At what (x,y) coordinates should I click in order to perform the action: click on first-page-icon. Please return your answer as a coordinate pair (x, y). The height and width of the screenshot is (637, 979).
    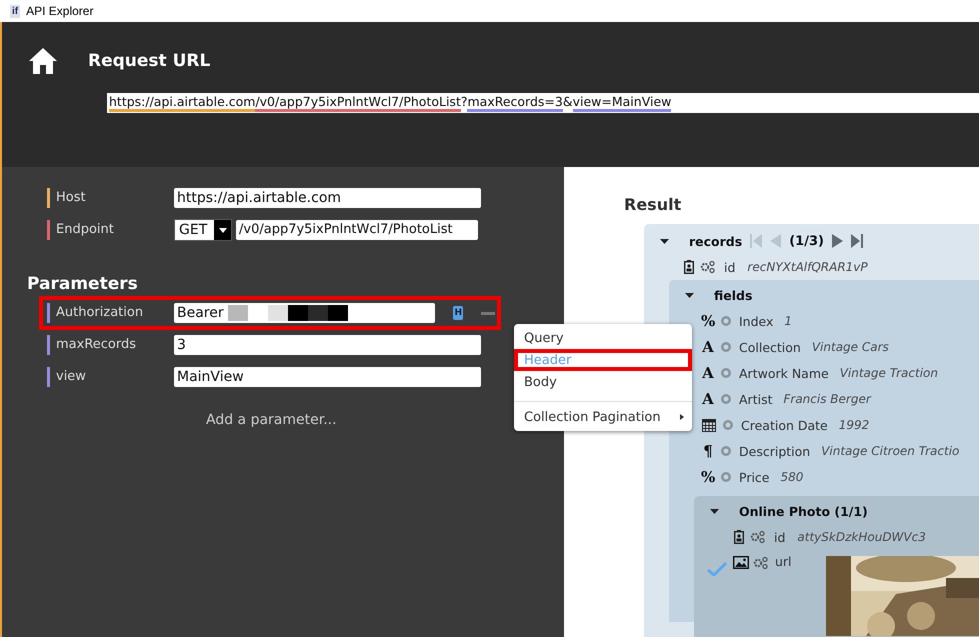
    Looking at the image, I should click on (756, 241).